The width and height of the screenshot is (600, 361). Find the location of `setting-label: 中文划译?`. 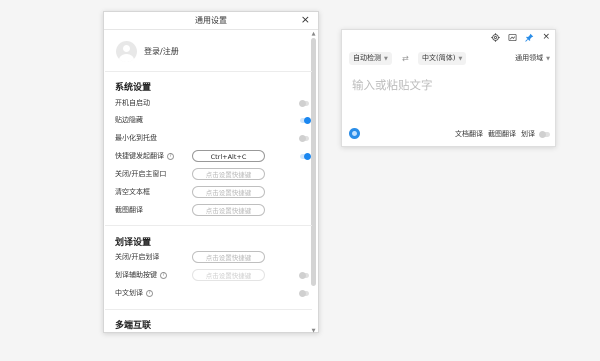

setting-label: 中文划译? is located at coordinates (134, 293).